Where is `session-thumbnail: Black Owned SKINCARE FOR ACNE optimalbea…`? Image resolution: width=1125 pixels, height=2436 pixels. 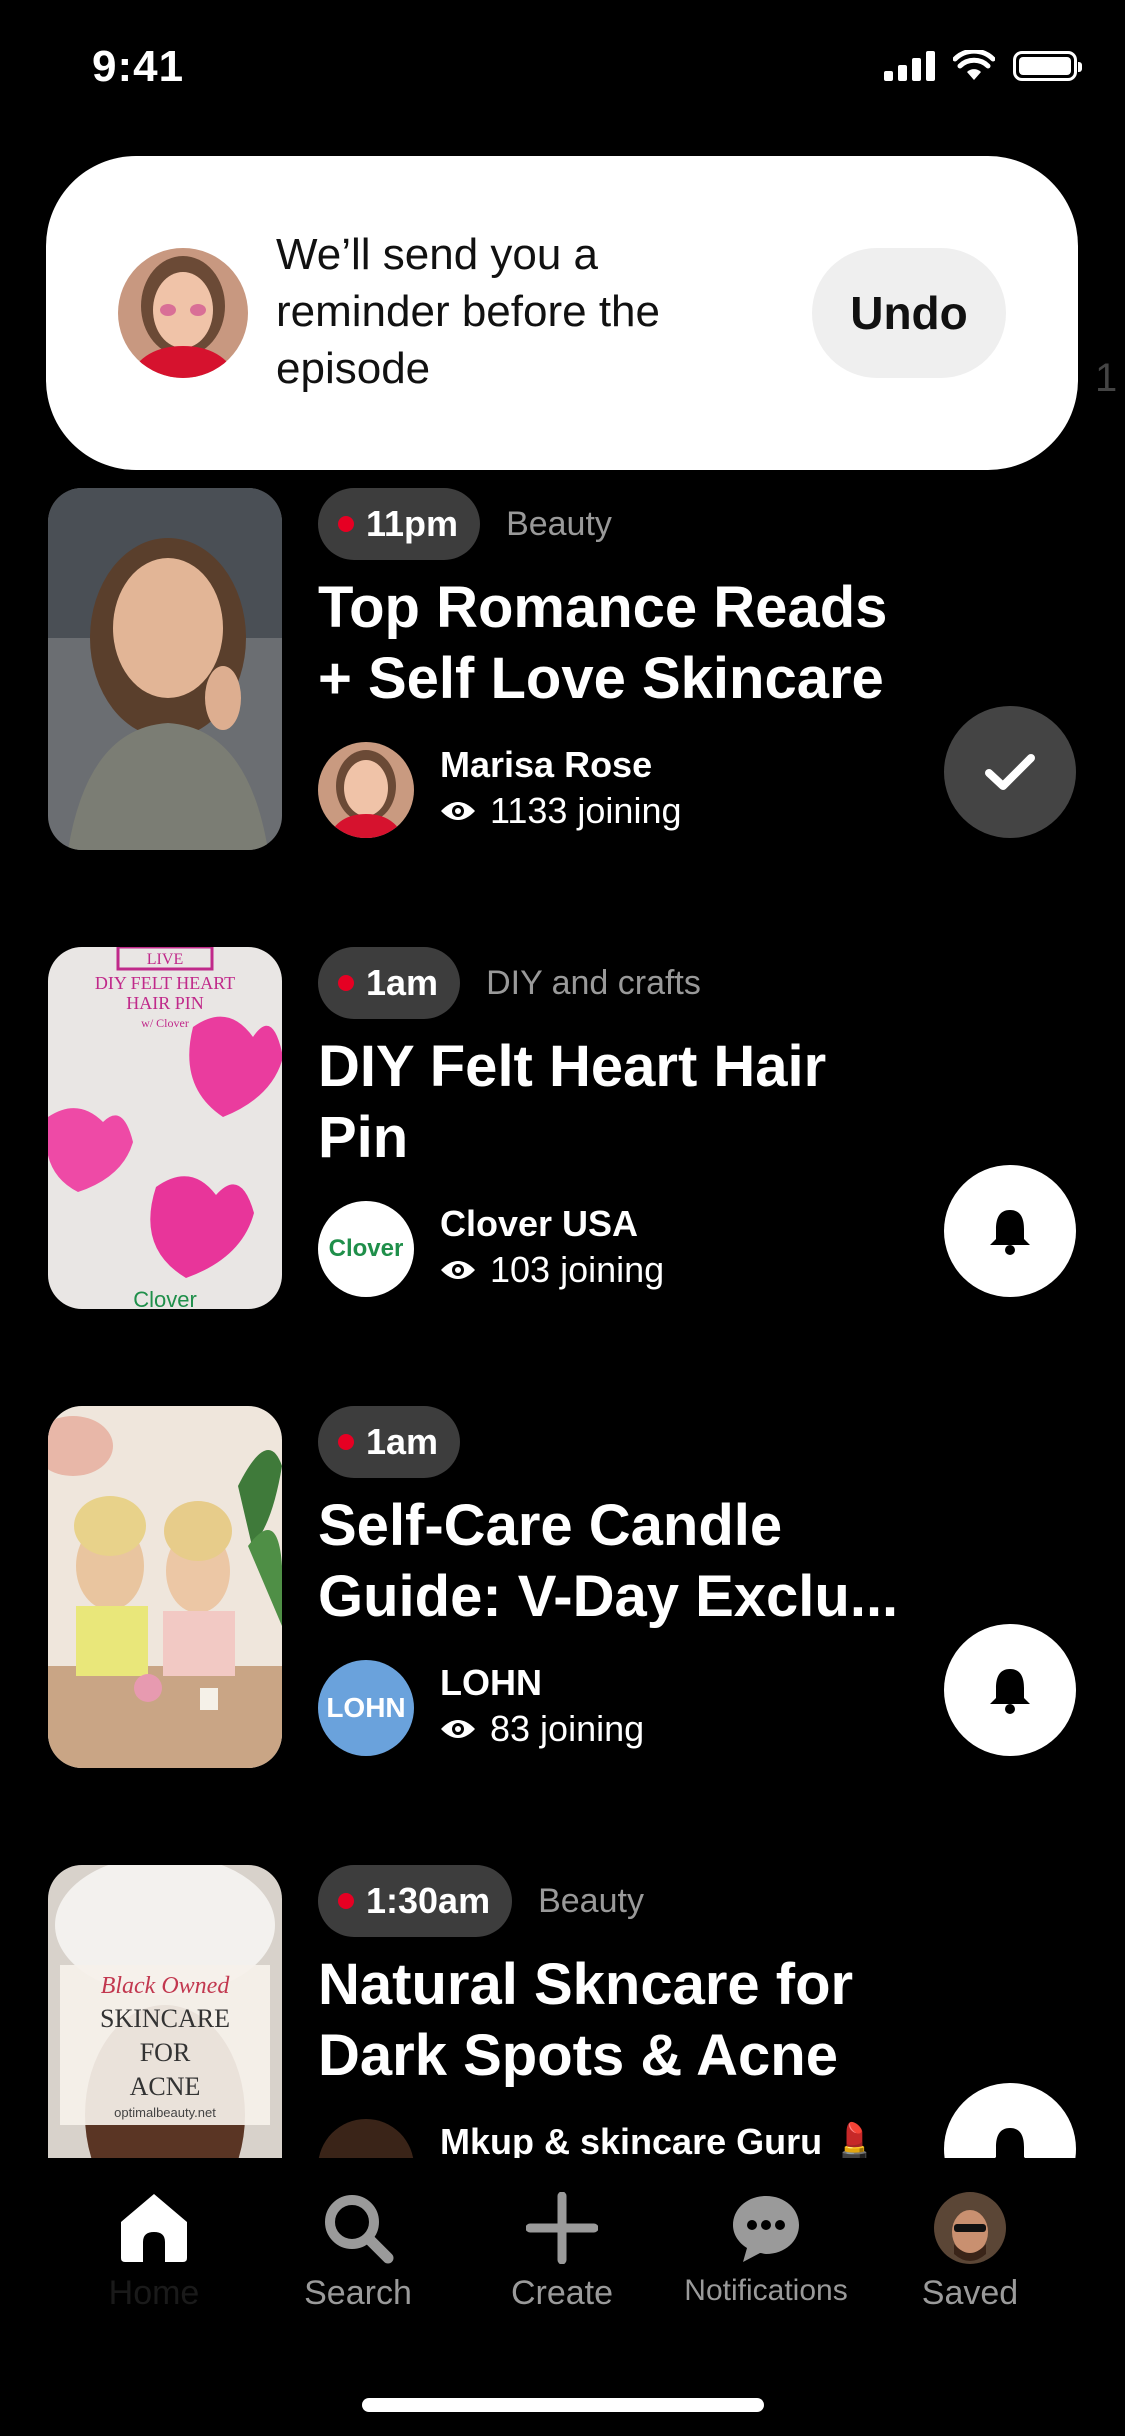
session-thumbnail: Black Owned SKINCARE FOR ACNE optimalbea… is located at coordinates (165, 2011).